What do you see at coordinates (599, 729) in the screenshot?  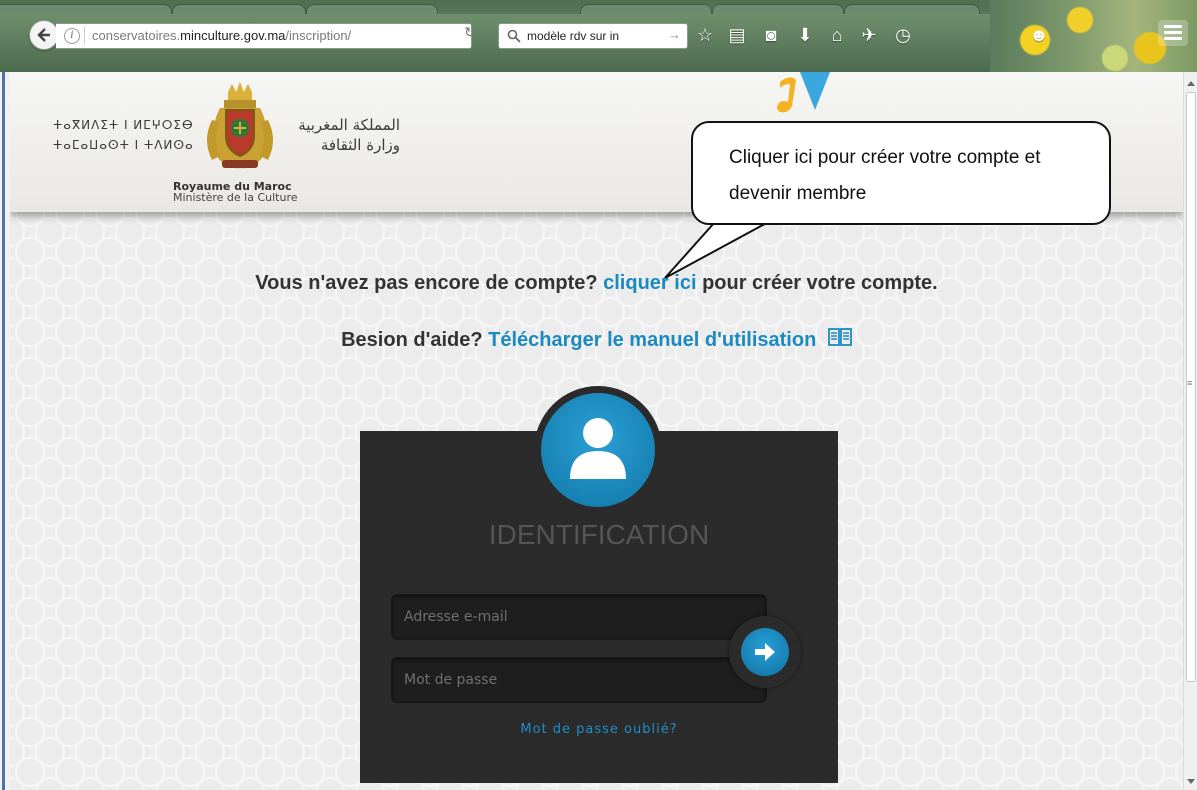 I see `forgot-password-link: Mot de passe oublié?` at bounding box center [599, 729].